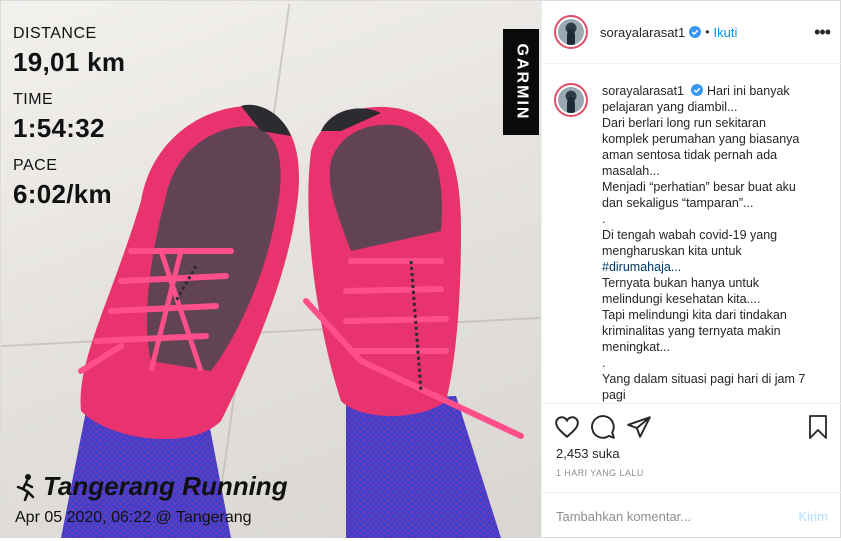  Describe the element at coordinates (694, 315) in the screenshot. I see `caption-line: Tapi melindungi kita dari tindakan` at that location.